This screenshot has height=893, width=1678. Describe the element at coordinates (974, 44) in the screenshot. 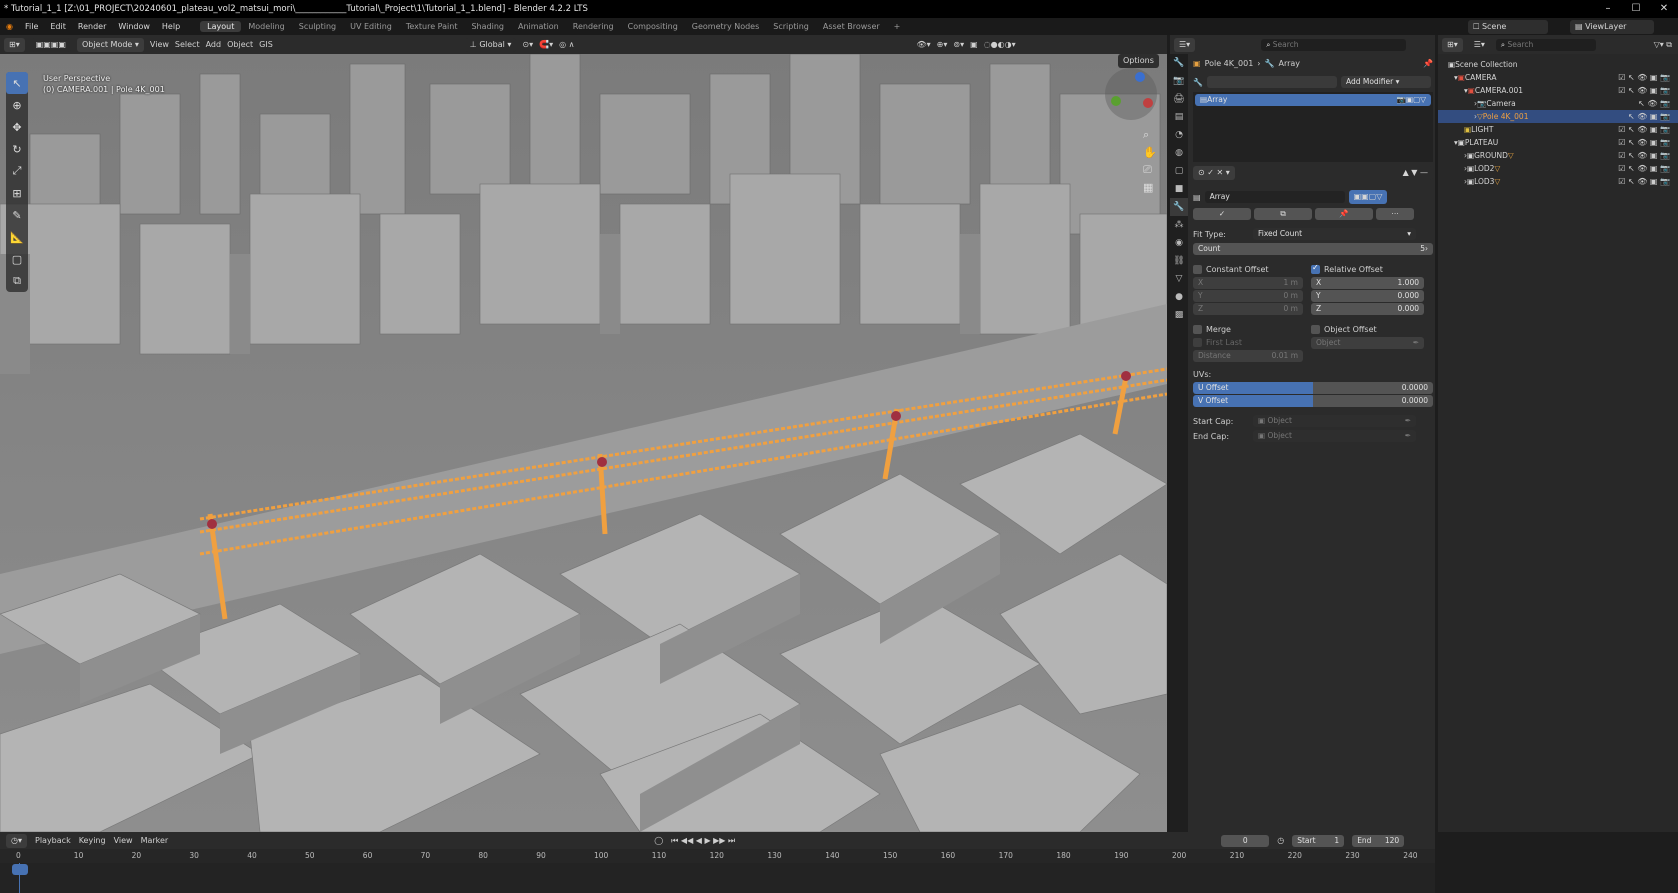

I see `xray-icon: ▣` at that location.